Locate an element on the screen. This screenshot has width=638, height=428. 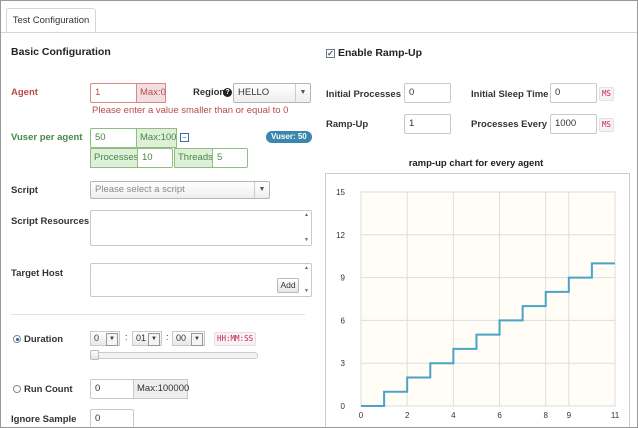
processes-every-label: Processes Every is located at coordinates (509, 124).